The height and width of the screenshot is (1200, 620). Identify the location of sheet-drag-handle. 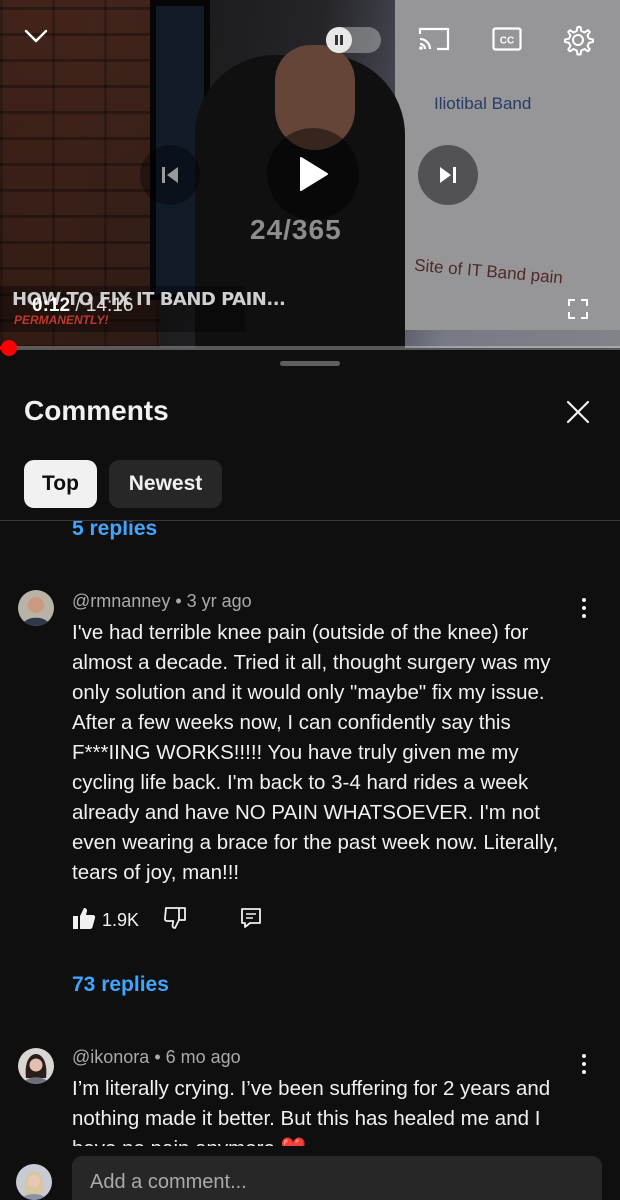
(310, 363).